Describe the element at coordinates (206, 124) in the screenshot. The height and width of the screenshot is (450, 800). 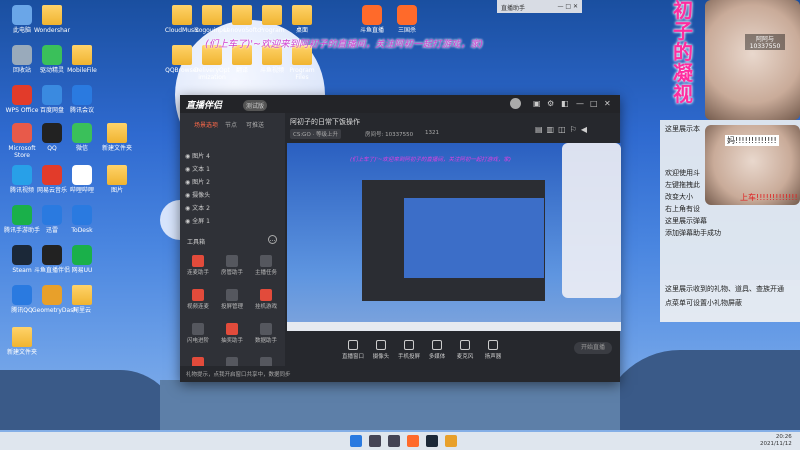
I see `tab-scenes: 场景选项` at that location.